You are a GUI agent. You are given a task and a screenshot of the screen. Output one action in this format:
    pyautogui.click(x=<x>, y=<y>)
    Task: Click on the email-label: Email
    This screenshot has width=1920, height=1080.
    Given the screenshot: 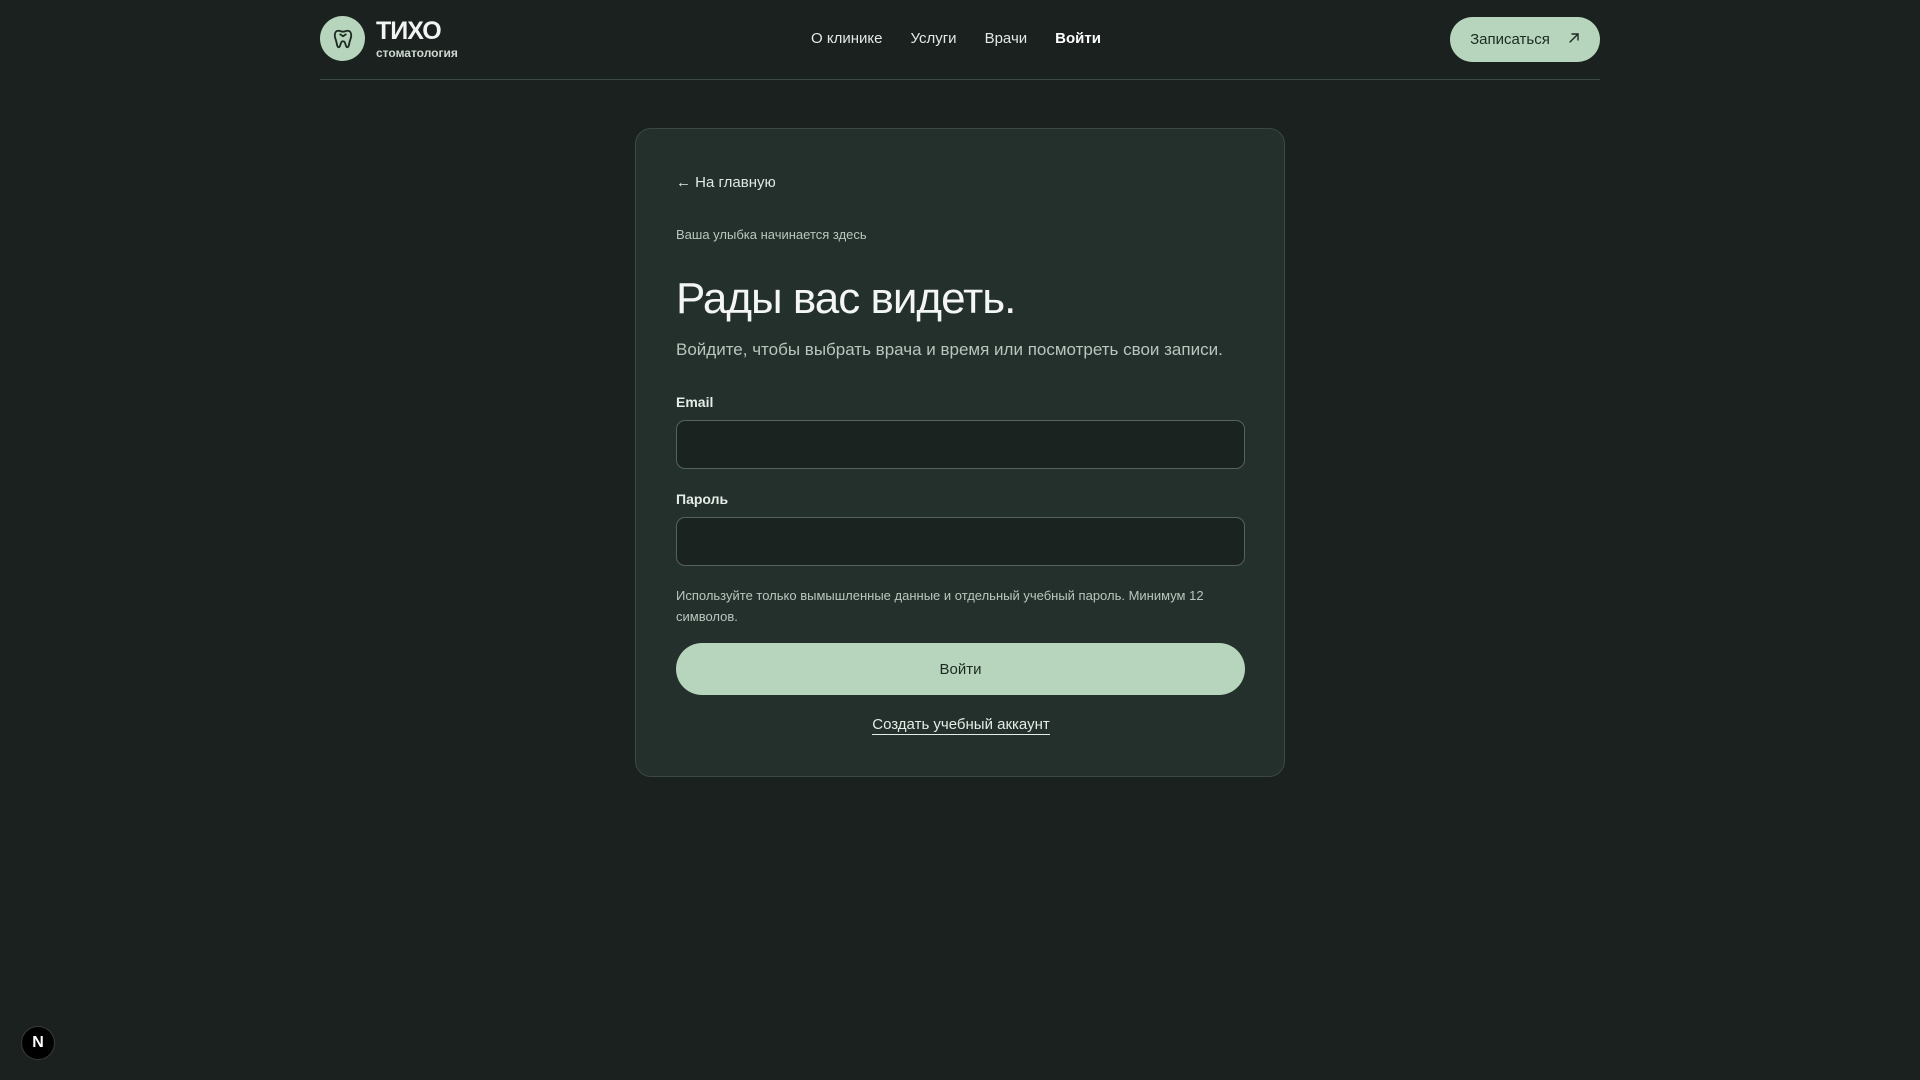 What is the action you would take?
    pyautogui.click(x=695, y=402)
    